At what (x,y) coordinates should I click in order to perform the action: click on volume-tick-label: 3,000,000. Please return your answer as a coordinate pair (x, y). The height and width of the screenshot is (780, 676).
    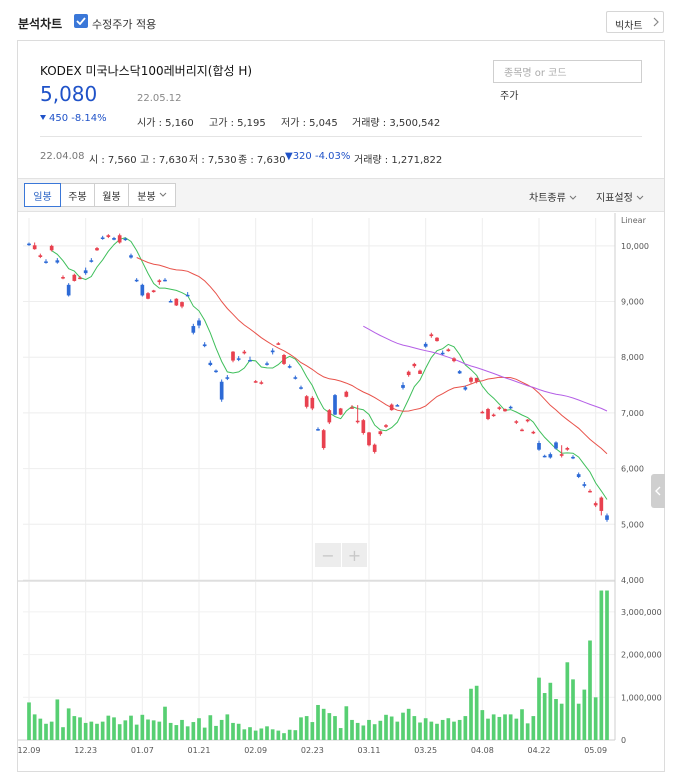
    Looking at the image, I should click on (641, 612).